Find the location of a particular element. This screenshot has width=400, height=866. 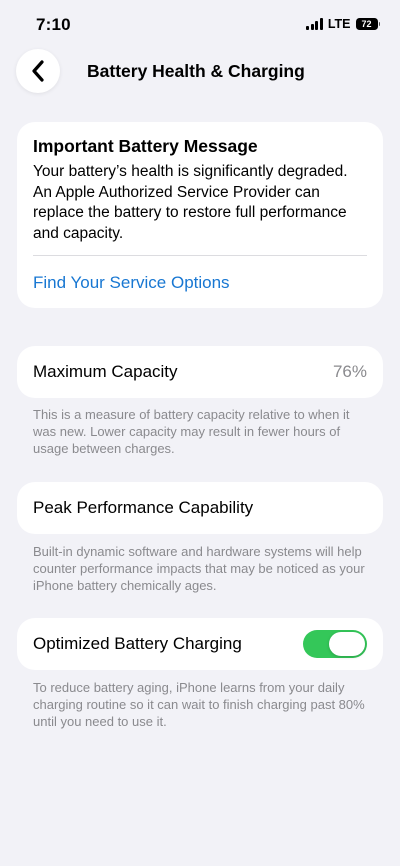

peak-performance-label: Peak Performance Capability is located at coordinates (143, 507).